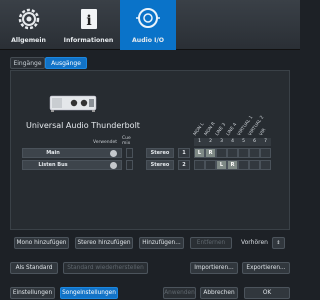 The image size is (320, 300). I want to click on output-index: 2, so click(184, 165).